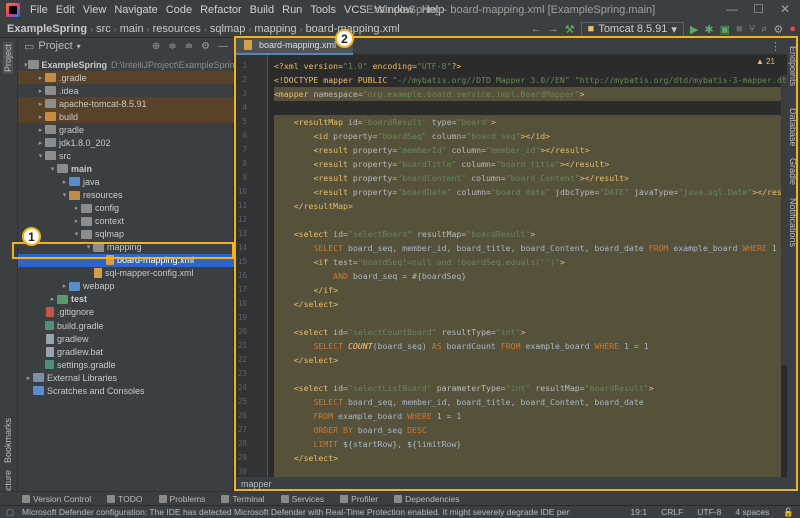 This screenshot has width=800, height=518. Describe the element at coordinates (103, 29) in the screenshot. I see `breadcrumb-item: src` at that location.